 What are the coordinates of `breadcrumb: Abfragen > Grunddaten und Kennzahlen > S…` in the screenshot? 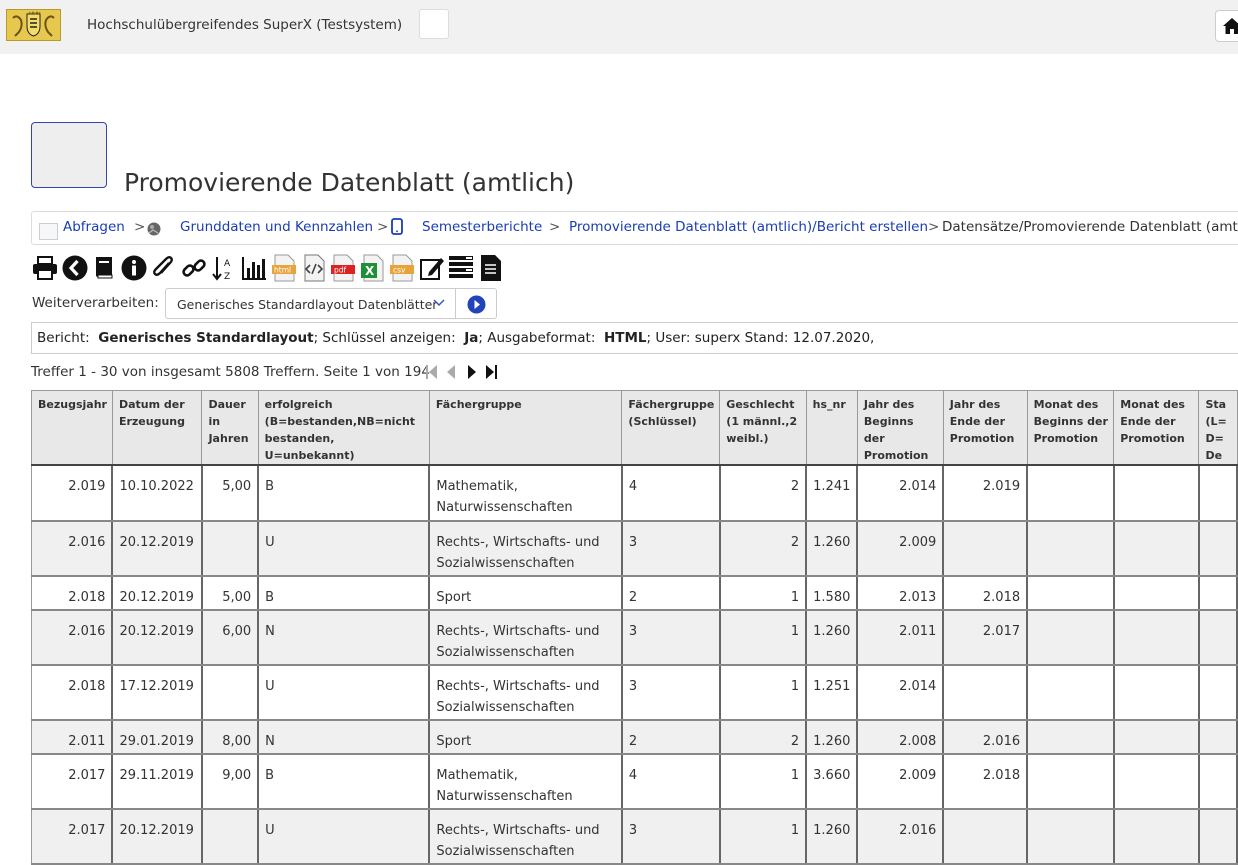 It's located at (634, 228).